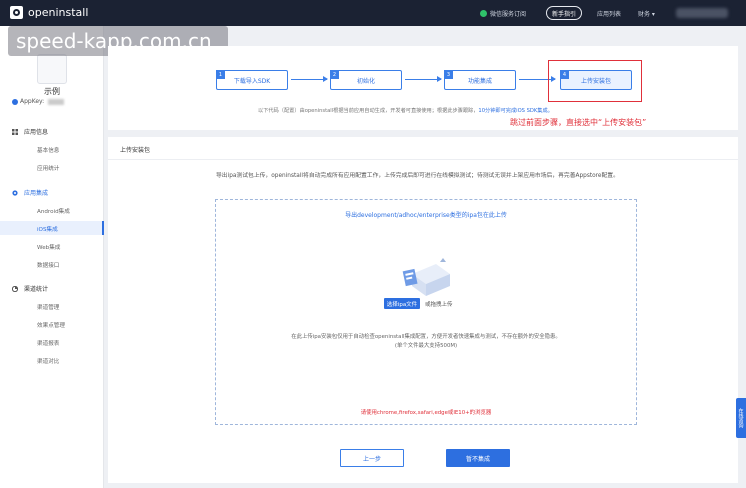 This screenshot has height=488, width=746. I want to click on info-icon, so click(15, 101).